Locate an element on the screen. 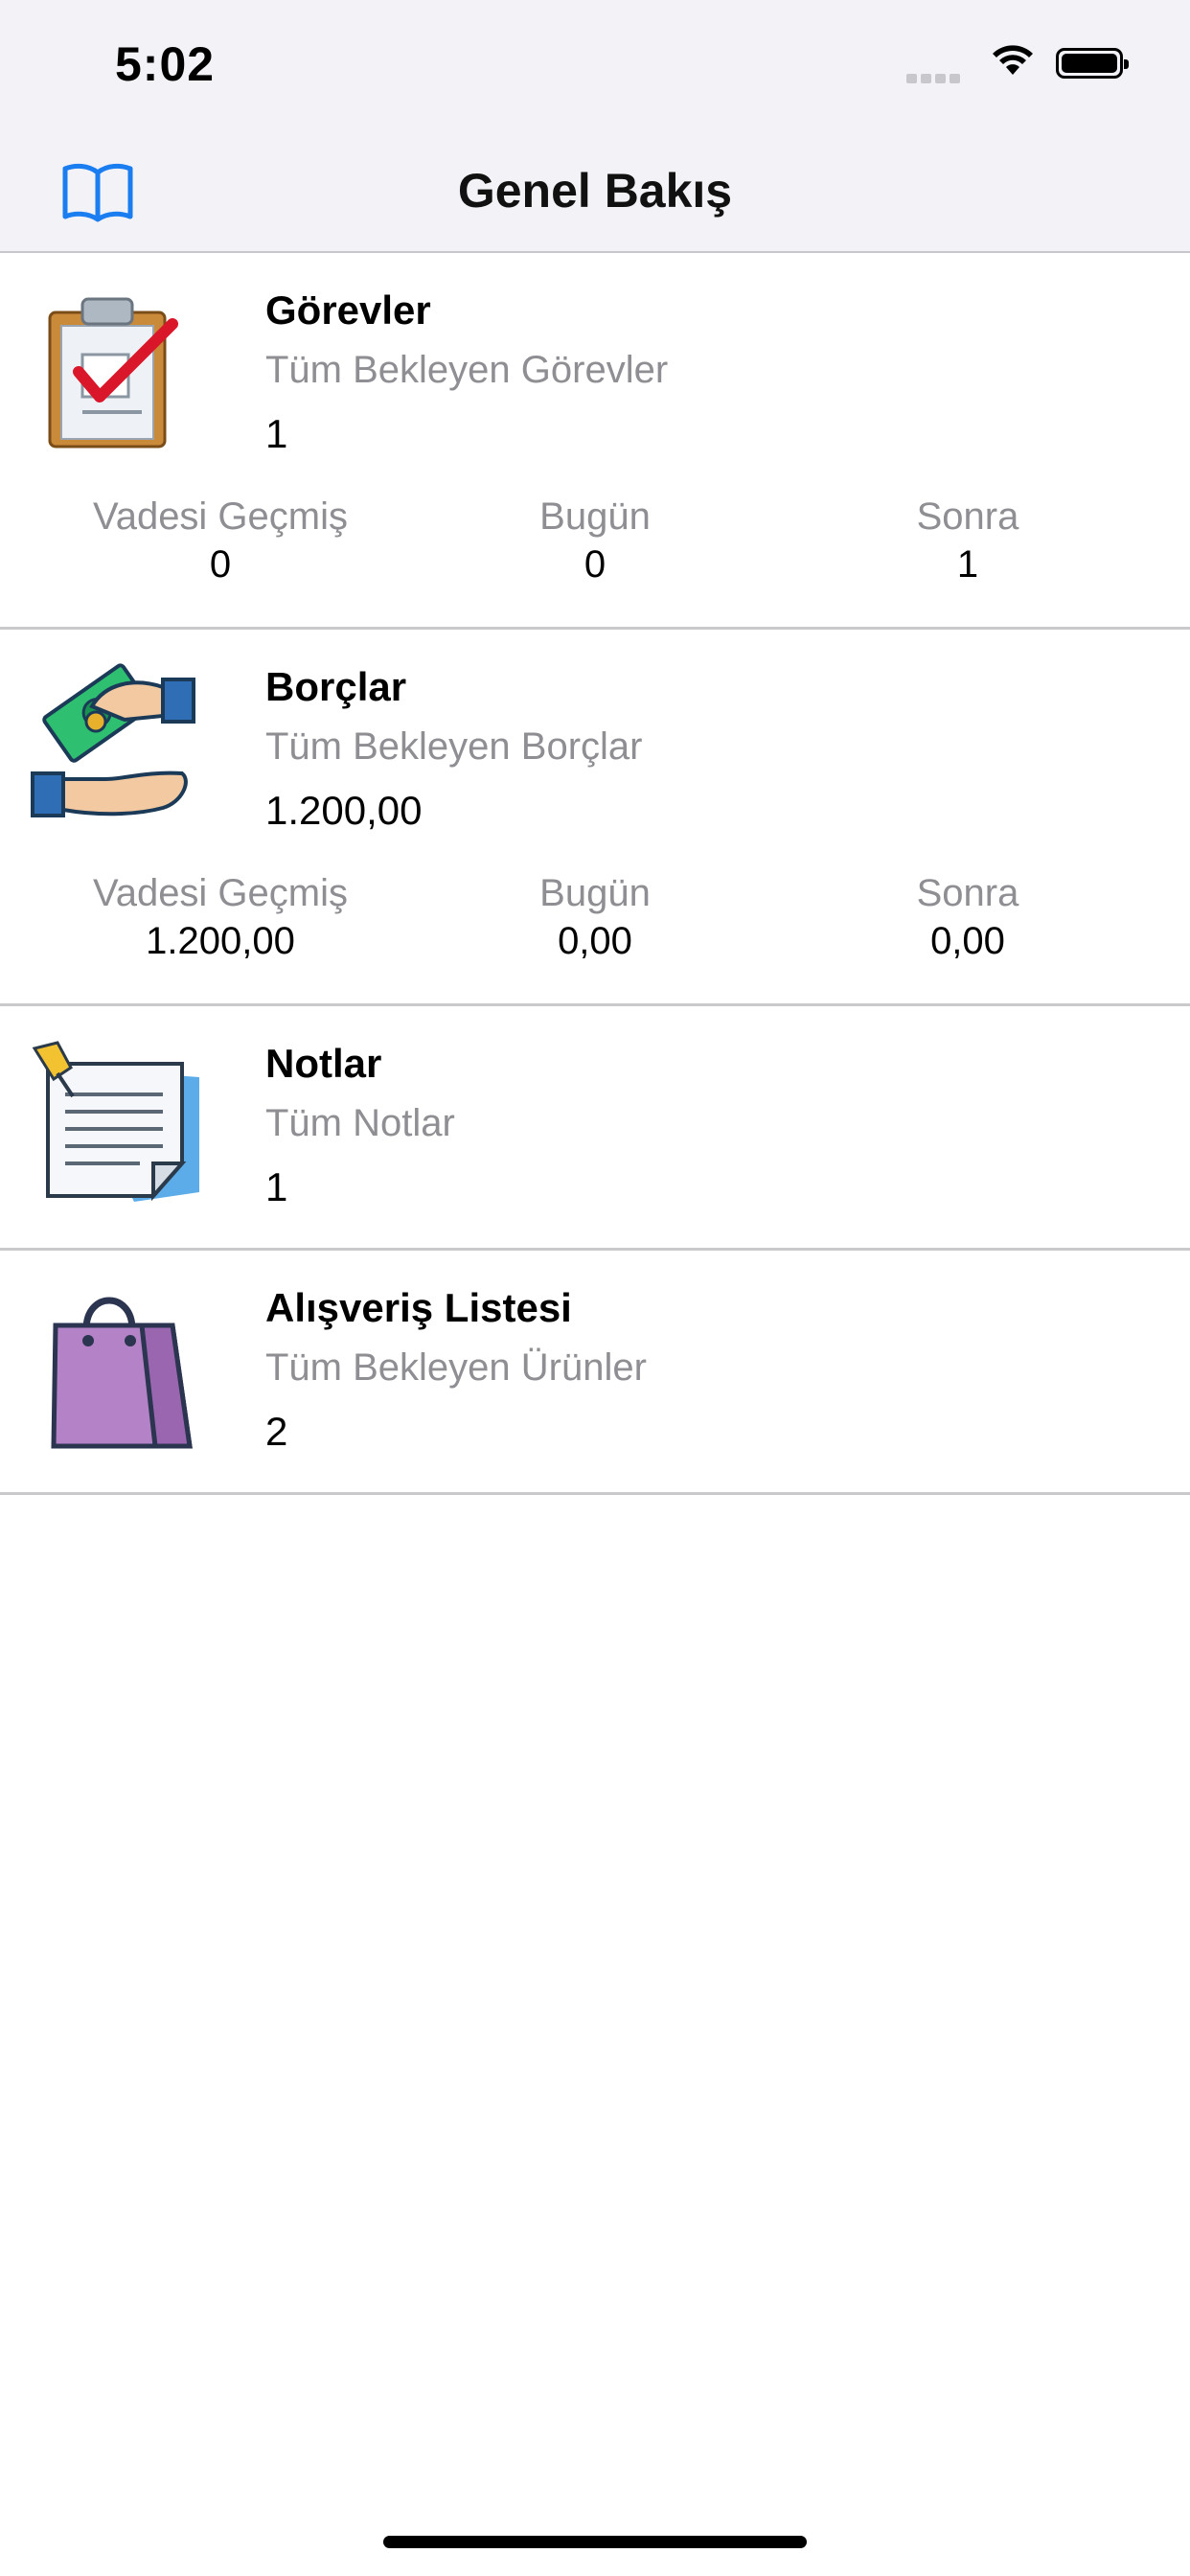 Image resolution: width=1190 pixels, height=2576 pixels. navigation-bar: Genel Bakış is located at coordinates (595, 198).